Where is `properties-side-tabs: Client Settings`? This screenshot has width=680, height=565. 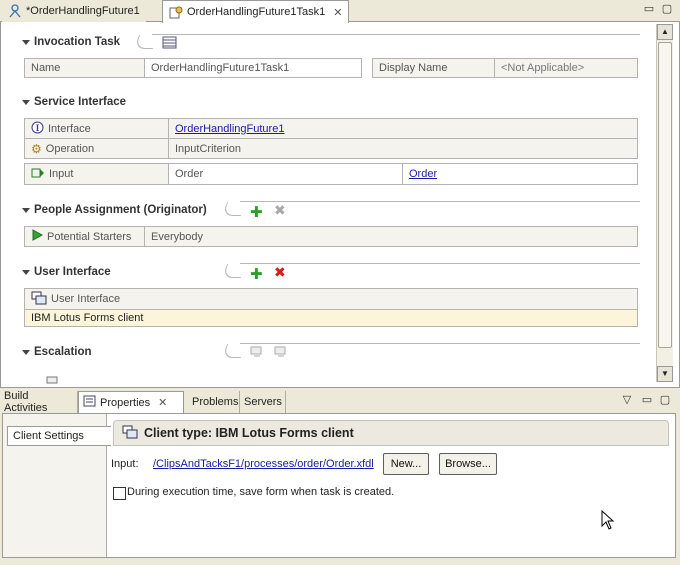
properties-side-tabs: Client Settings is located at coordinates (57, 485).